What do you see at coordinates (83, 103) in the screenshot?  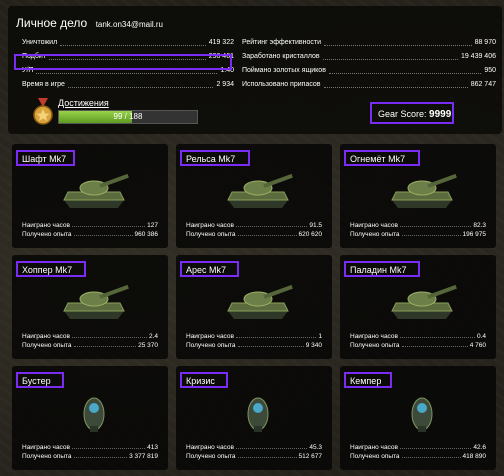 I see `achievements-link: Достижения` at bounding box center [83, 103].